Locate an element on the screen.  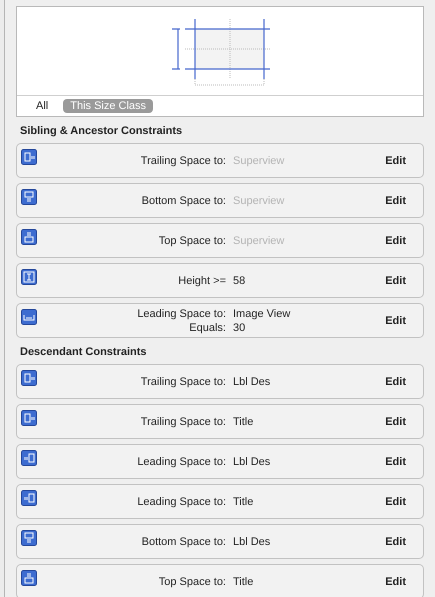
constraint-label: Equals: is located at coordinates (207, 328).